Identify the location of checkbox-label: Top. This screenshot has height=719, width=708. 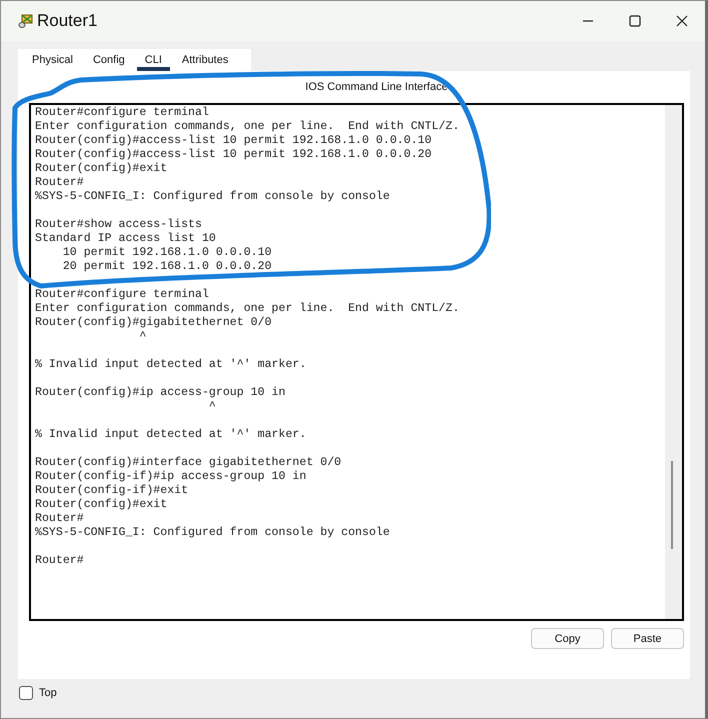
(48, 693).